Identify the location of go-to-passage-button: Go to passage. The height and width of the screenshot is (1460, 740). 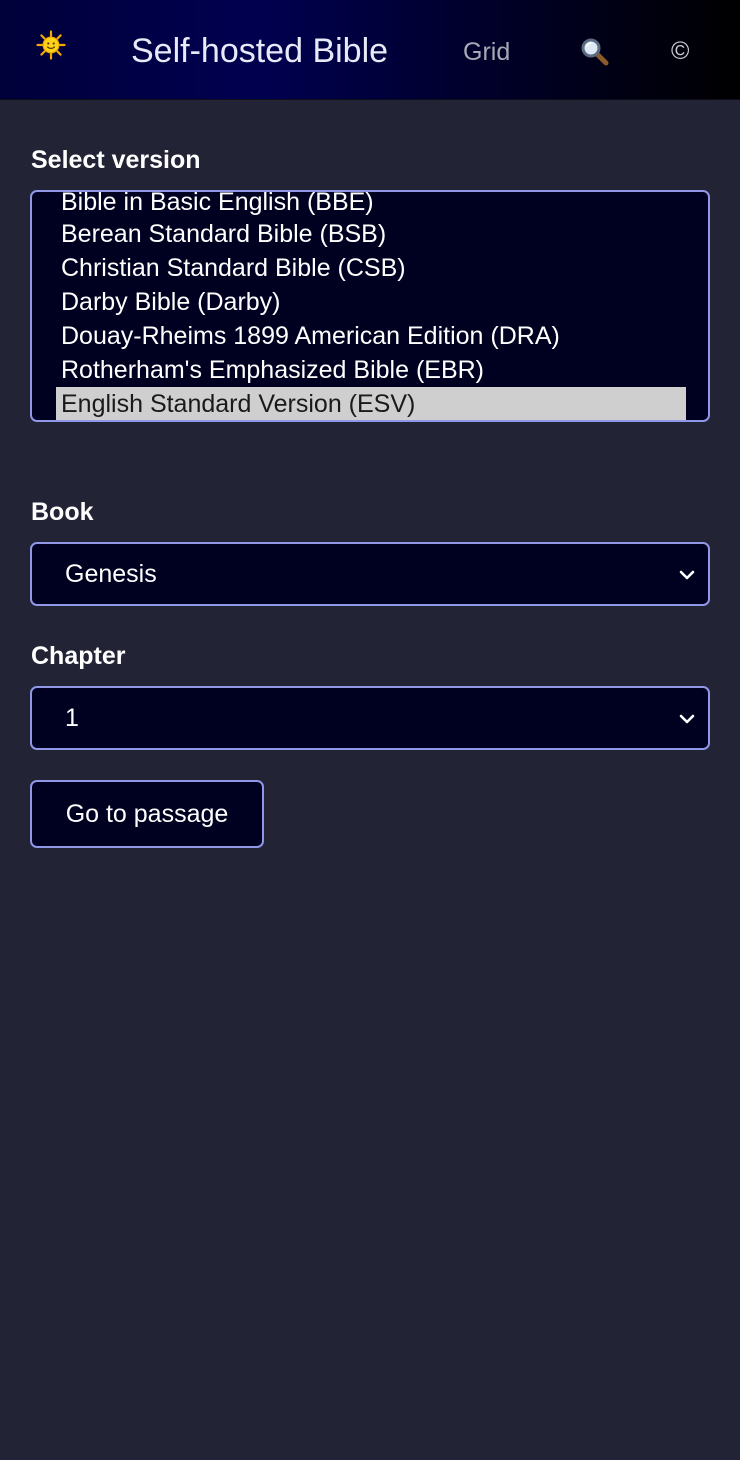
(147, 814).